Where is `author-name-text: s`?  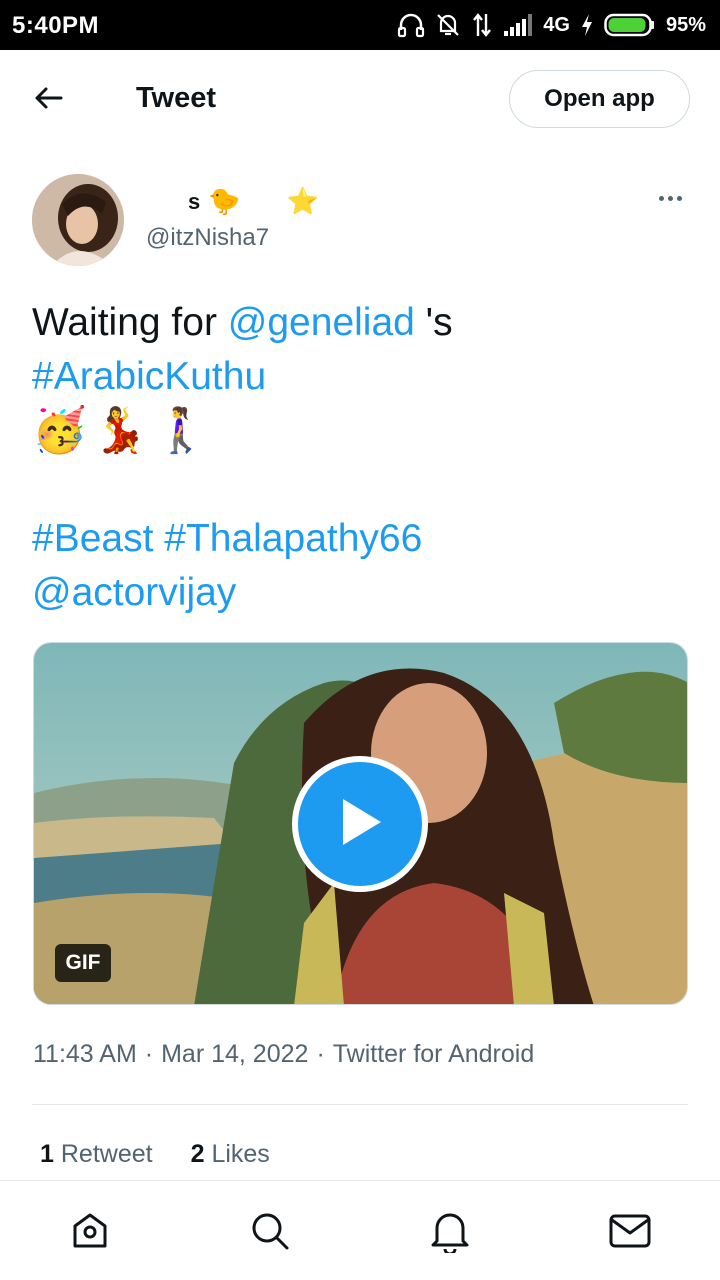
author-name-text: s is located at coordinates (194, 201).